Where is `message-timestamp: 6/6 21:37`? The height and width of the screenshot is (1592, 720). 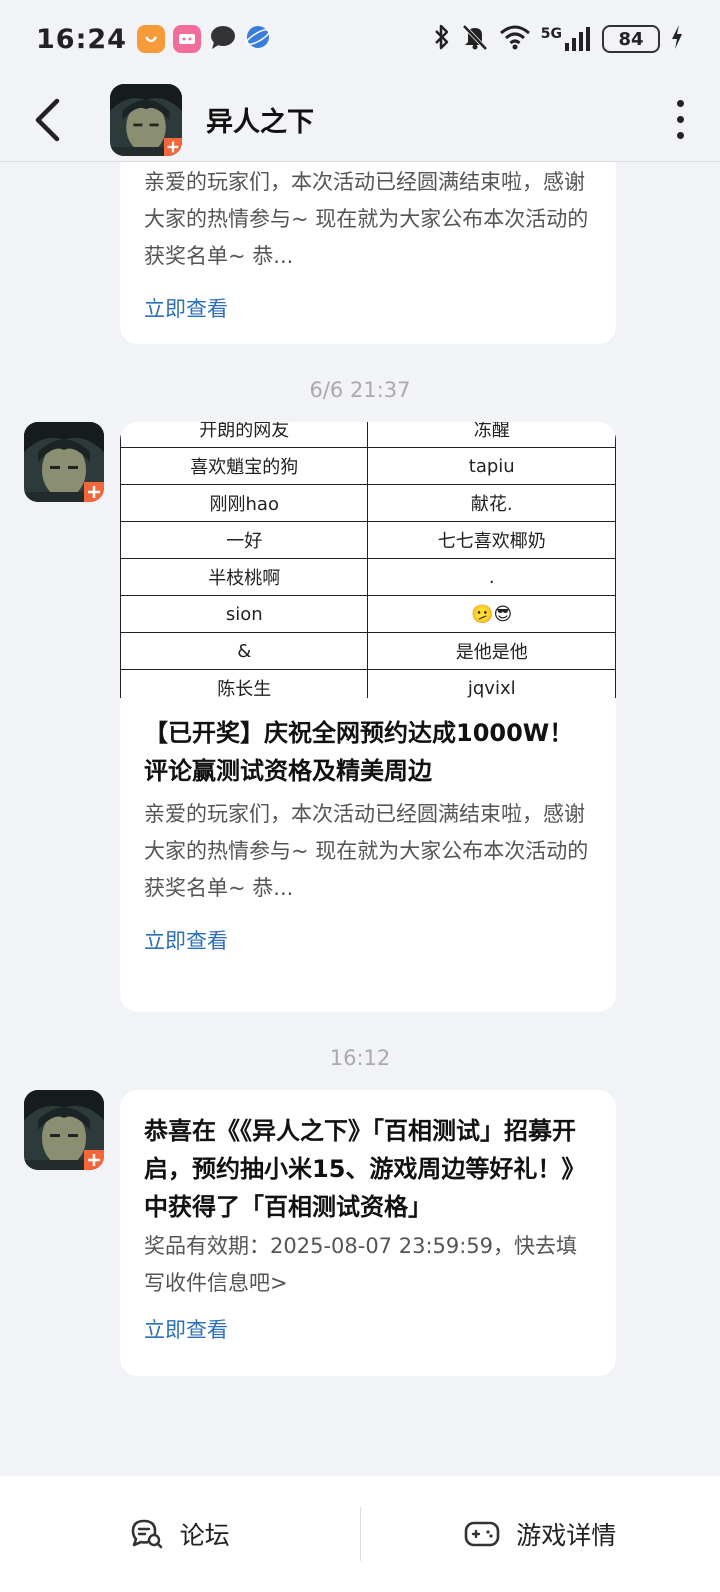
message-timestamp: 6/6 21:37 is located at coordinates (360, 390).